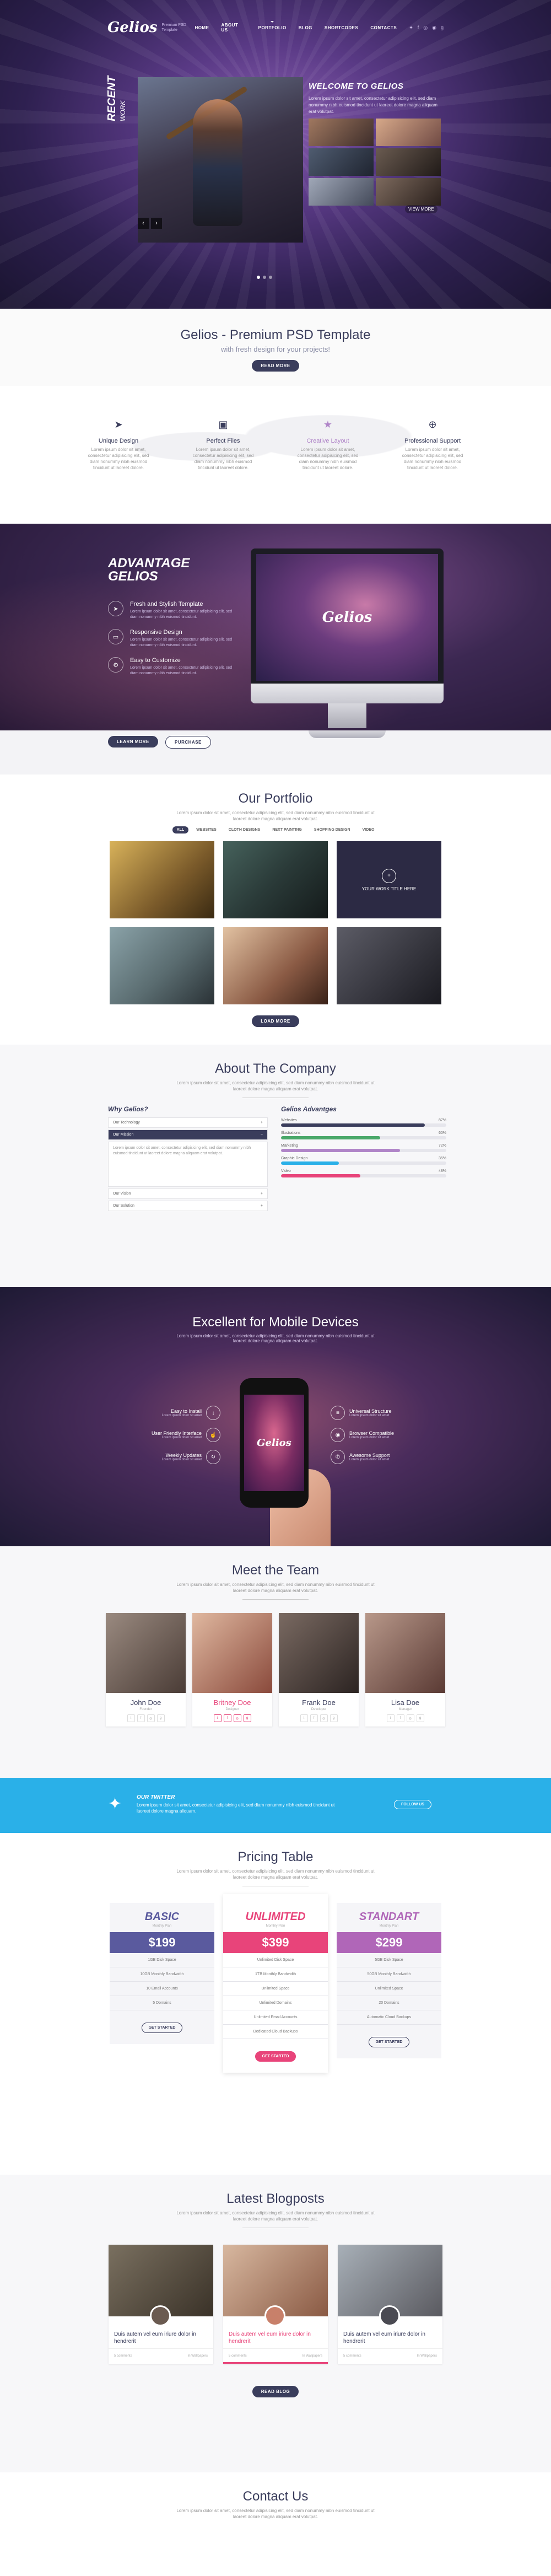  I want to click on skill-label: Video, so click(286, 1171).